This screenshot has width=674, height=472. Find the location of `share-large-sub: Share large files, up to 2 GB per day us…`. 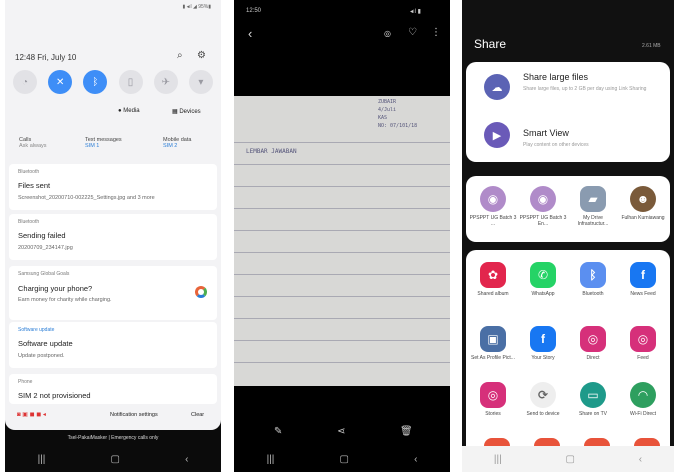

share-large-sub: Share large files, up to 2 GB per day us… is located at coordinates (585, 89).